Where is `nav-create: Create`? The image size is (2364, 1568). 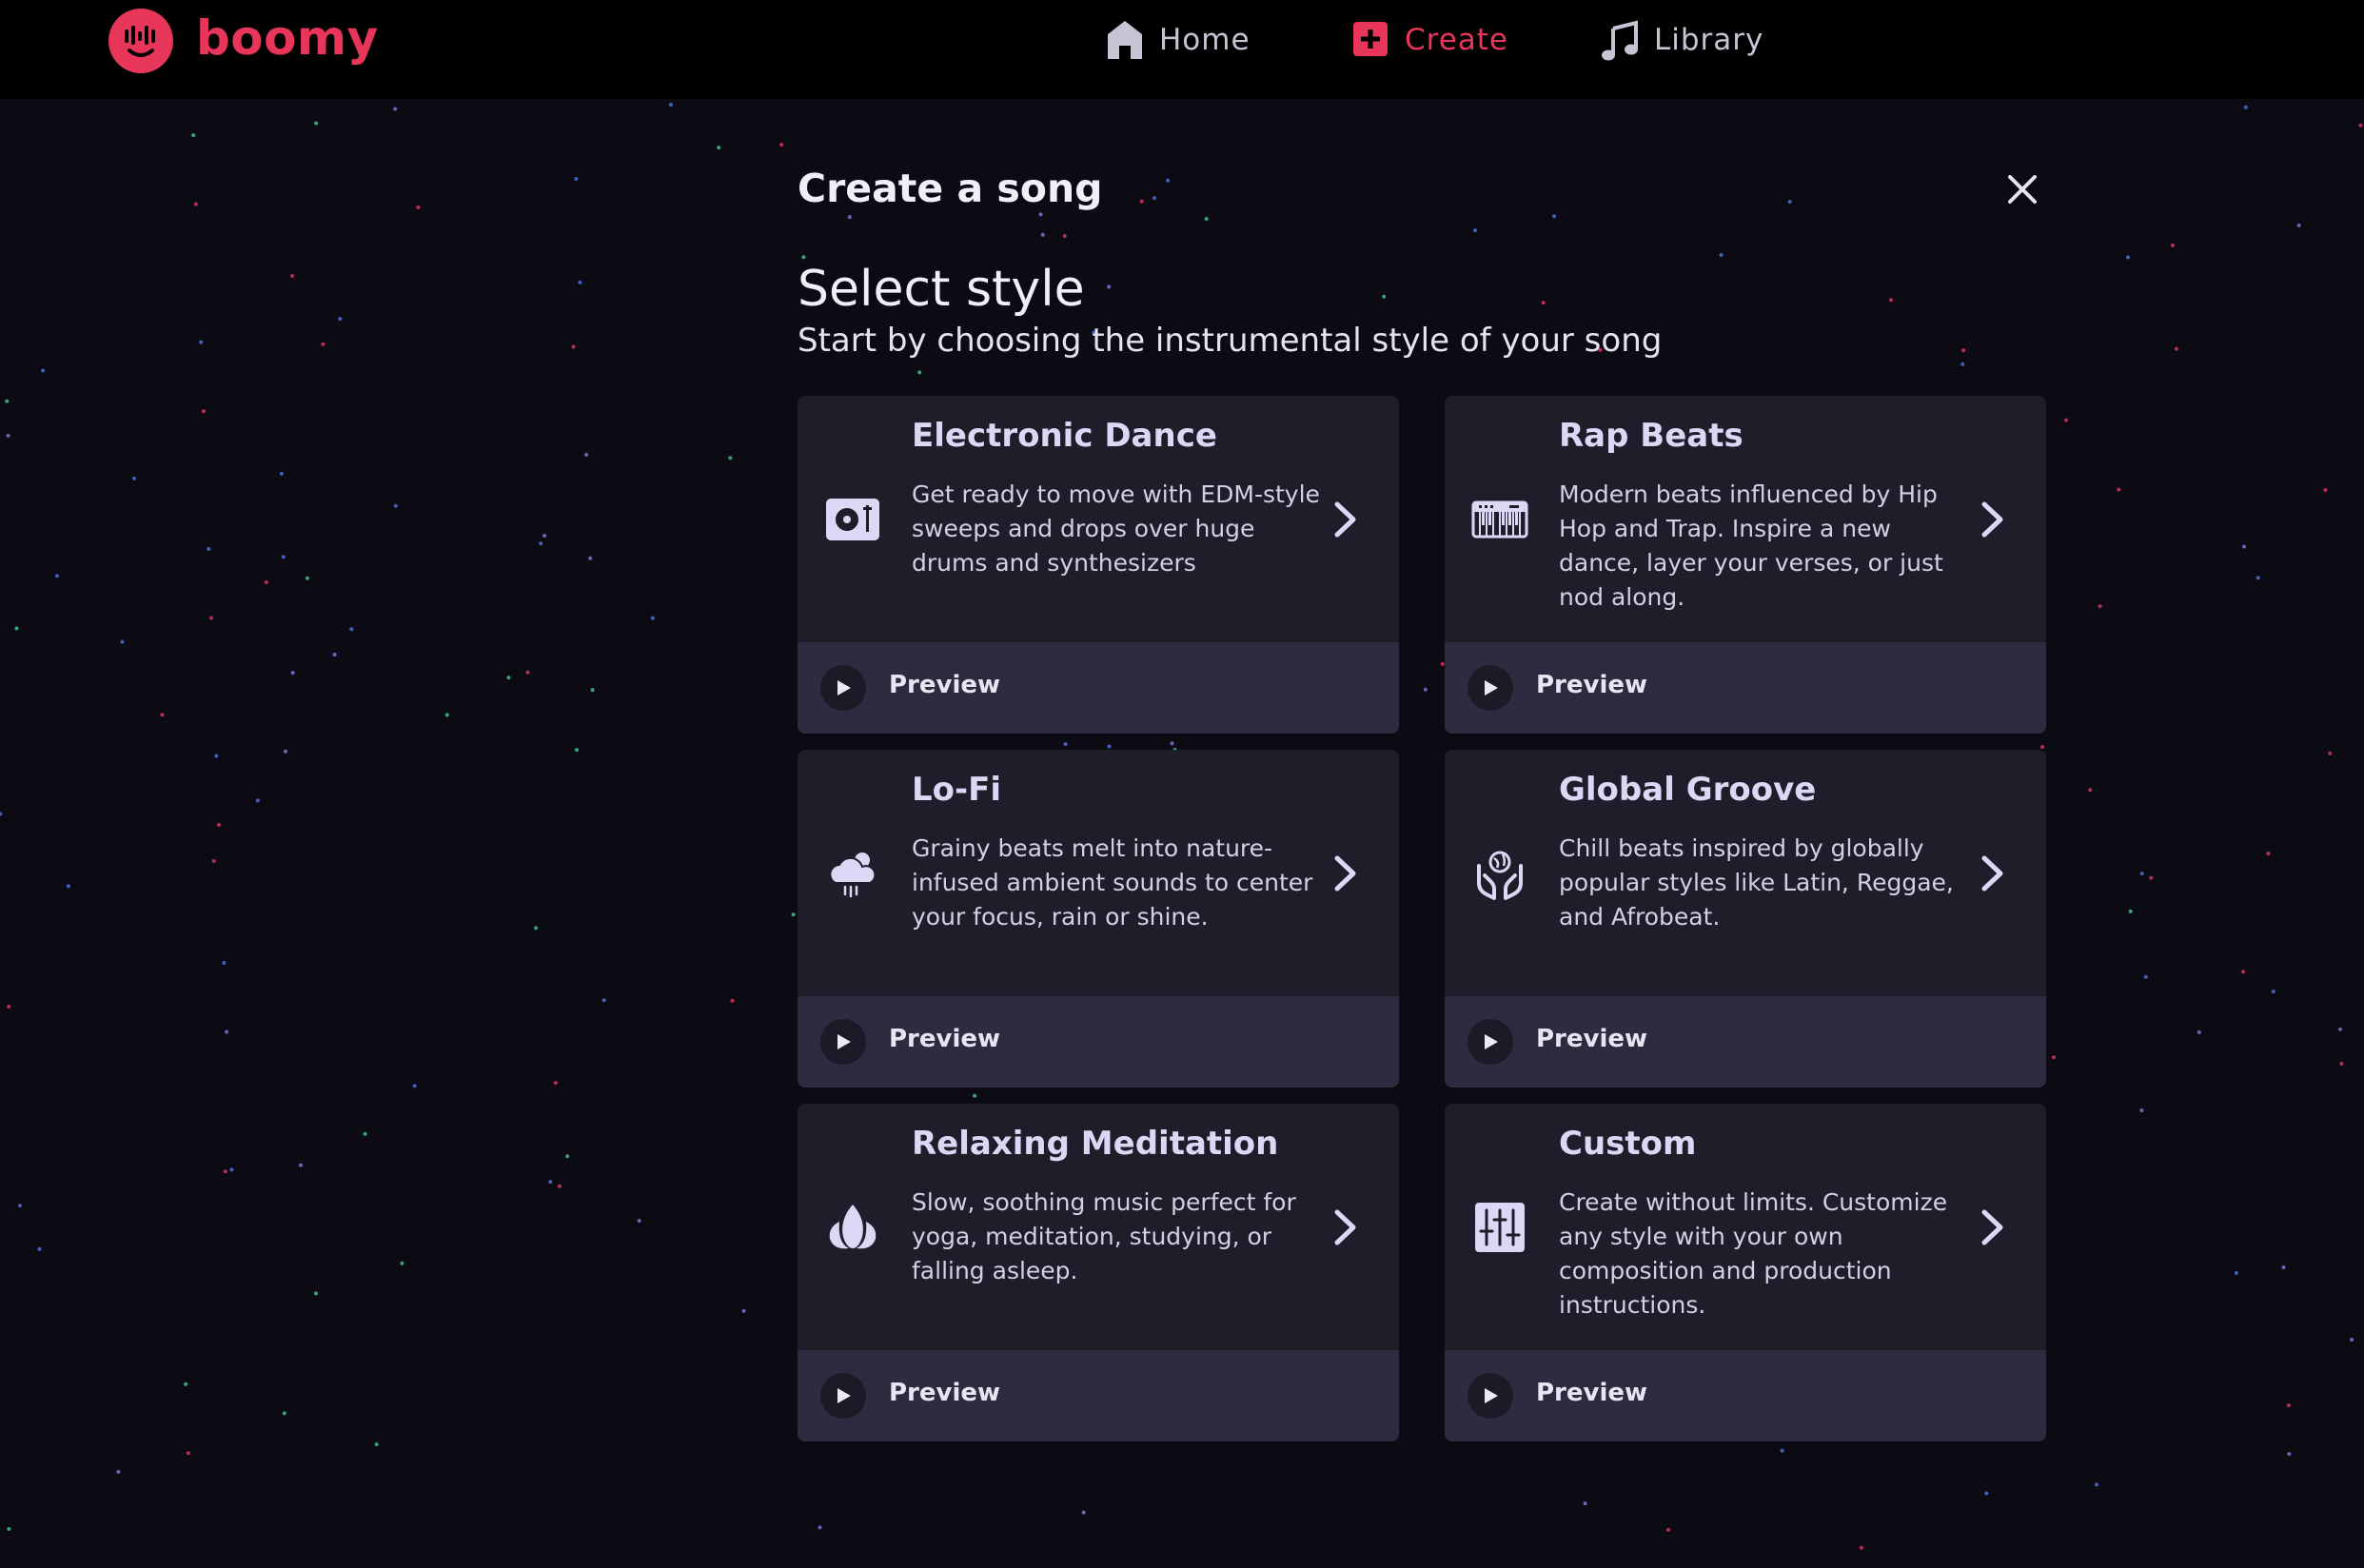 nav-create: Create is located at coordinates (1429, 40).